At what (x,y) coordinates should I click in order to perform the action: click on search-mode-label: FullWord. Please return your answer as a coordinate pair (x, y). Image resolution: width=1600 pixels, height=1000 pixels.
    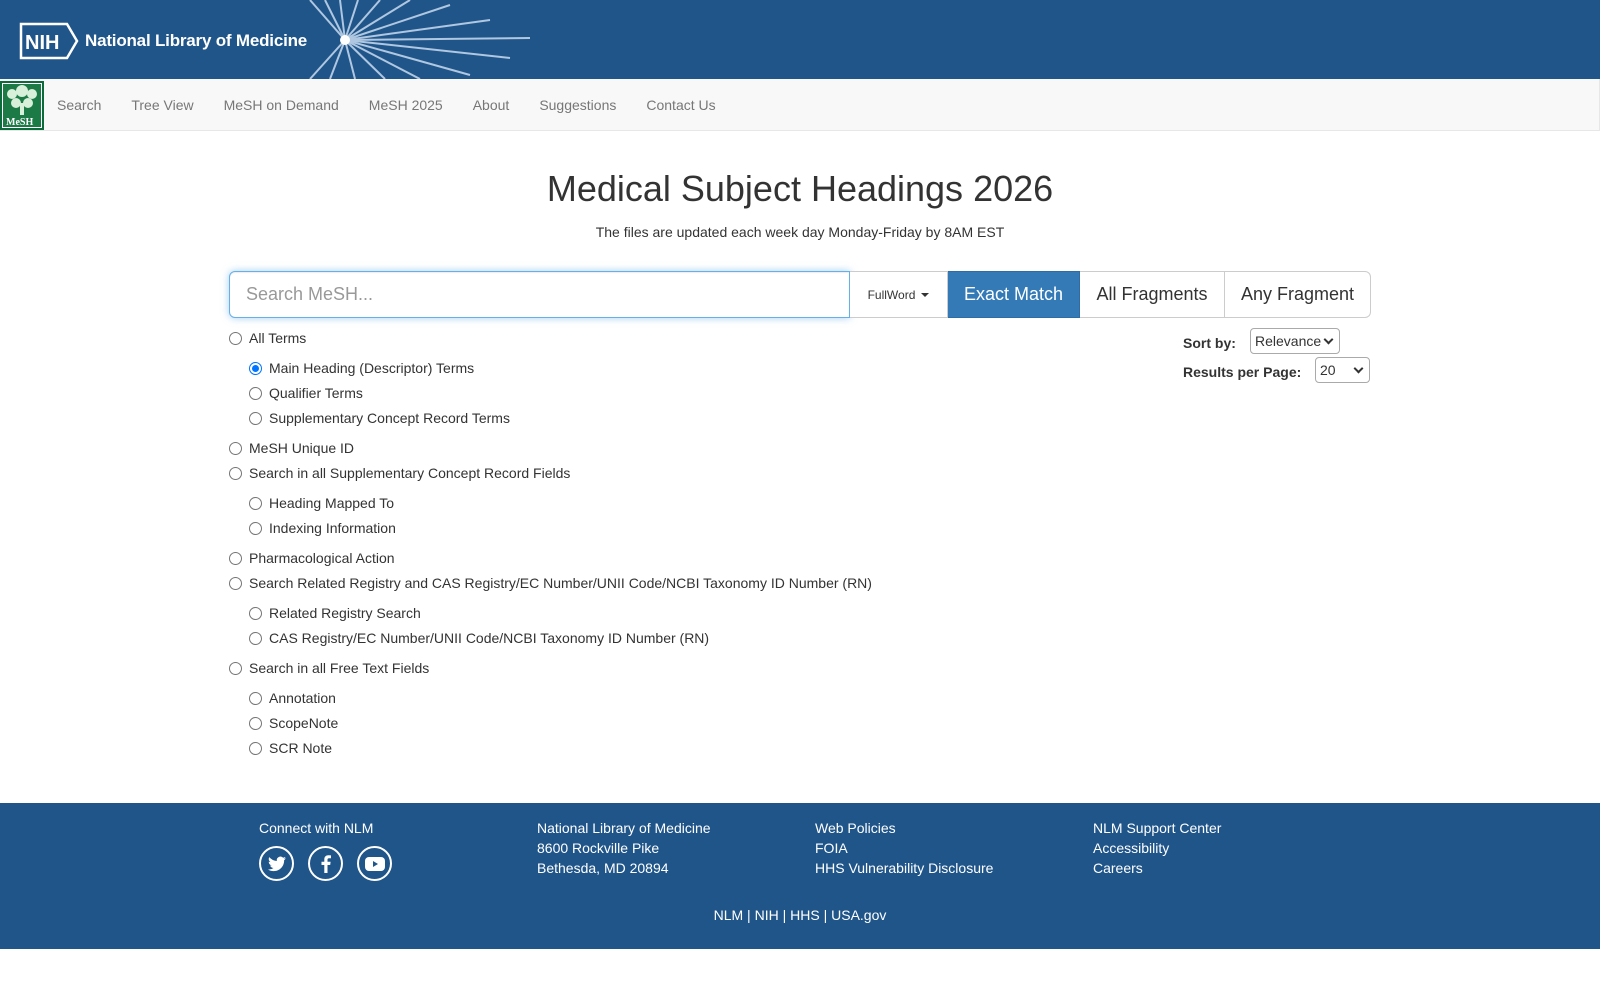
    Looking at the image, I should click on (891, 294).